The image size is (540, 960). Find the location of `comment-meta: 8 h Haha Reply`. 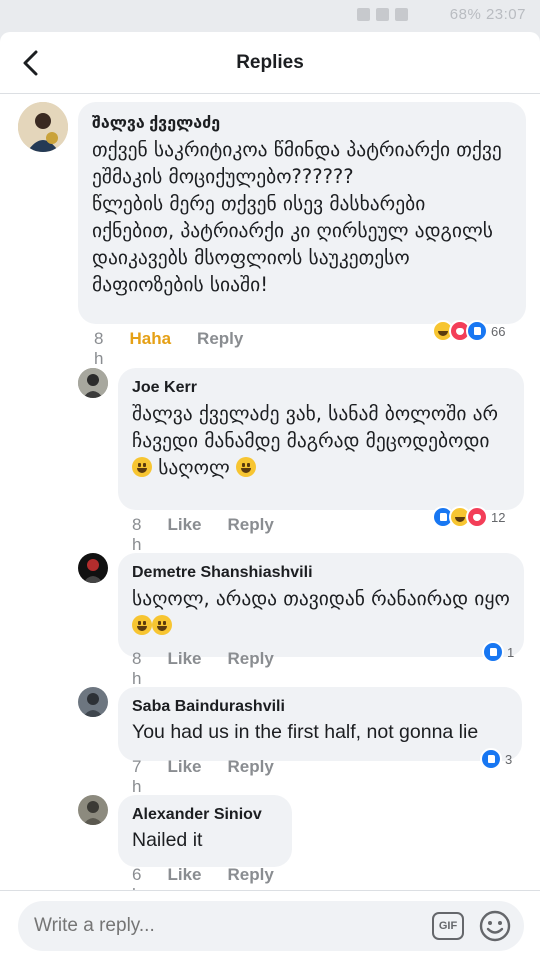

comment-meta: 8 h Haha Reply is located at coordinates (168, 349).